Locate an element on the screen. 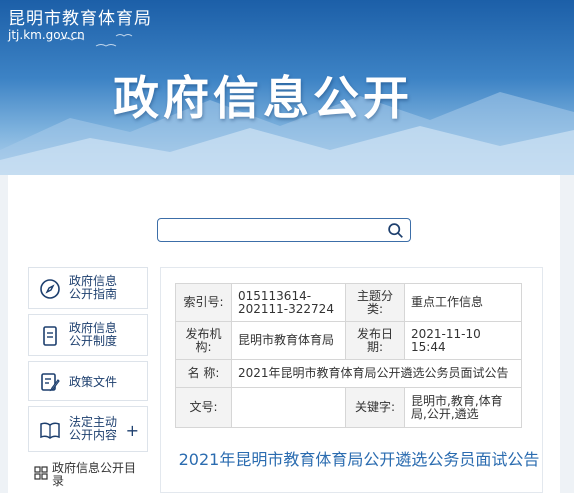 This screenshot has height=493, width=574. sidebar-item-guide: 政府信息公开指南 is located at coordinates (88, 288).